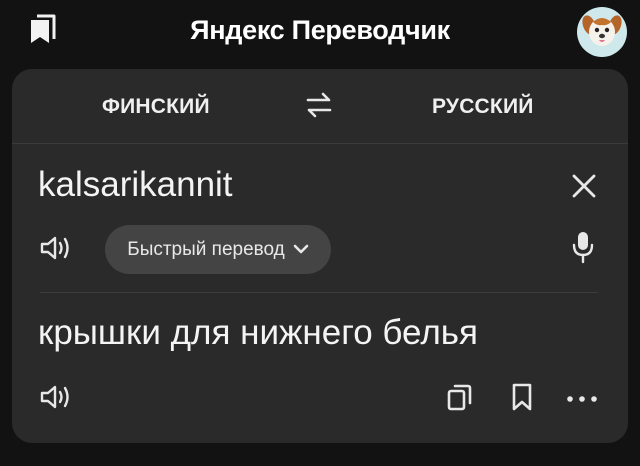  I want to click on microphone-button, so click(583, 249).